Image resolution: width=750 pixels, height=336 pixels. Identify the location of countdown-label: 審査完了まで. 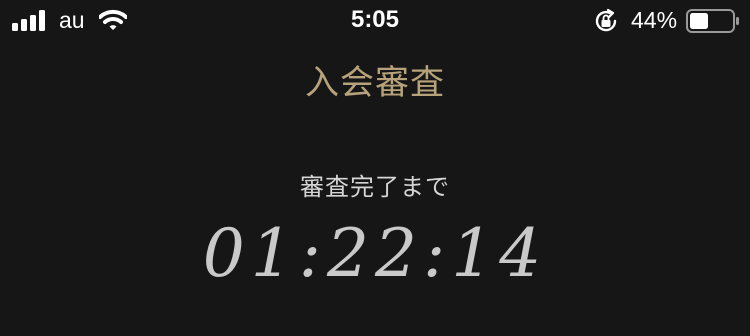
(375, 187).